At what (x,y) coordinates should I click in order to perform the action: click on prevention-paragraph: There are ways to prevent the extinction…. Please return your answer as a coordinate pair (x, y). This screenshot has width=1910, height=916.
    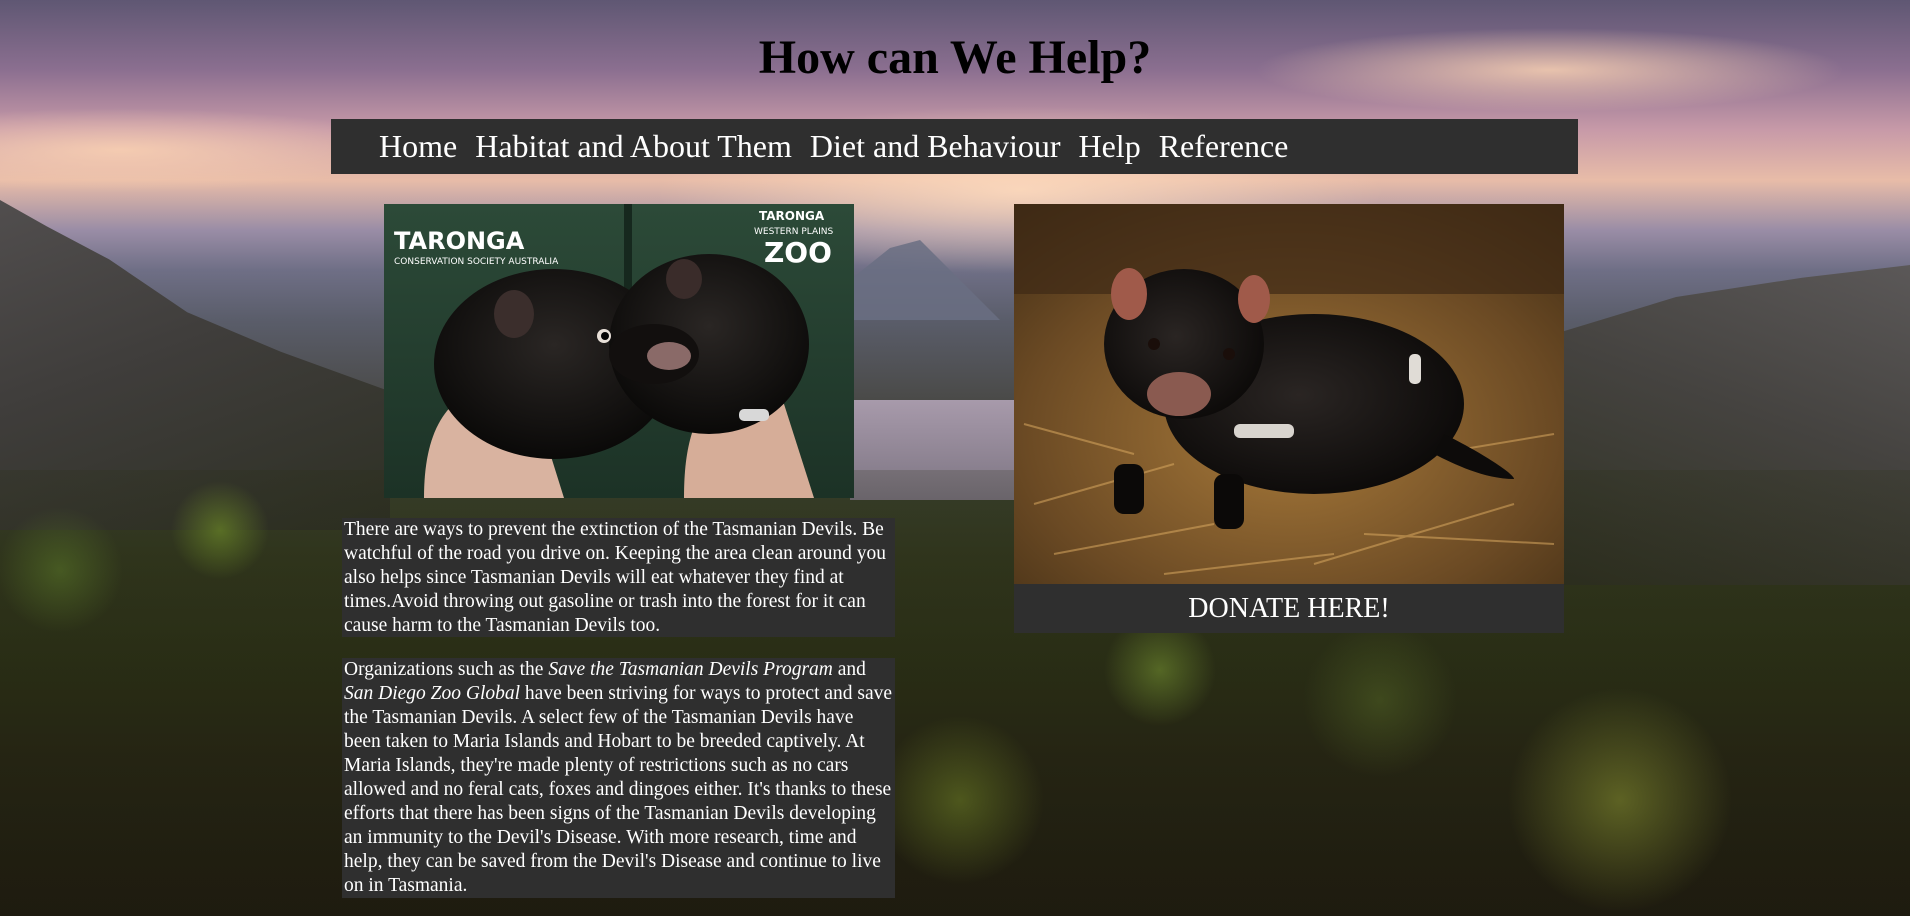
    Looking at the image, I should click on (618, 577).